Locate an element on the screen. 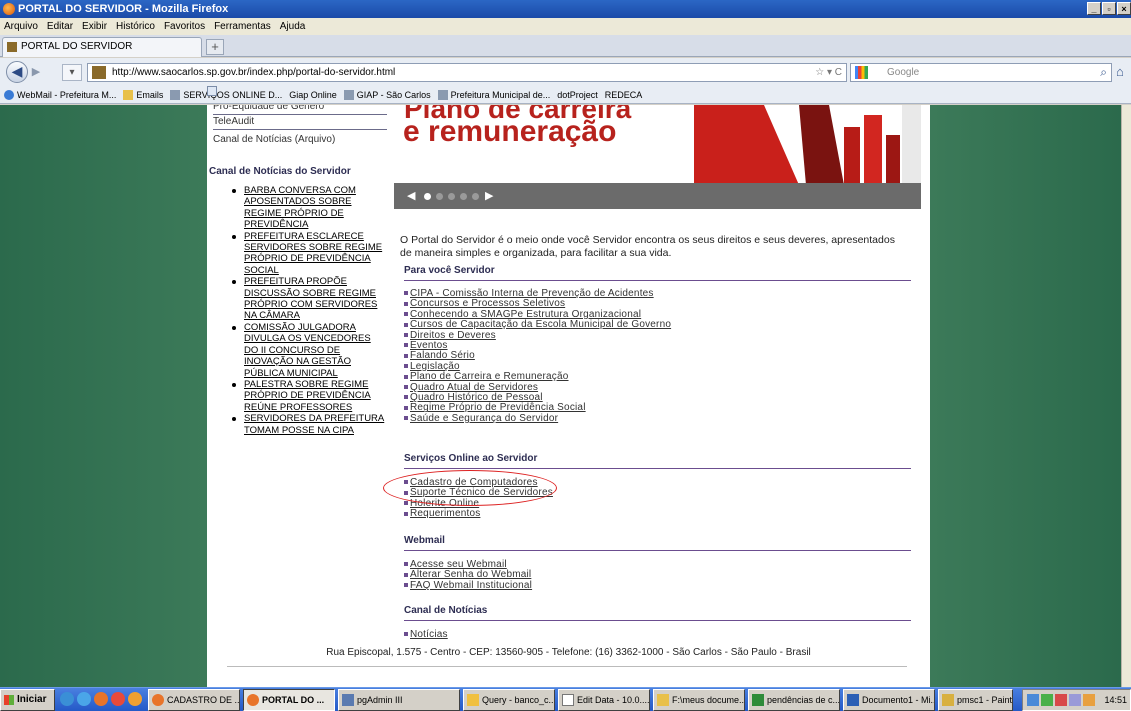  new-tab-button: + is located at coordinates (215, 47).